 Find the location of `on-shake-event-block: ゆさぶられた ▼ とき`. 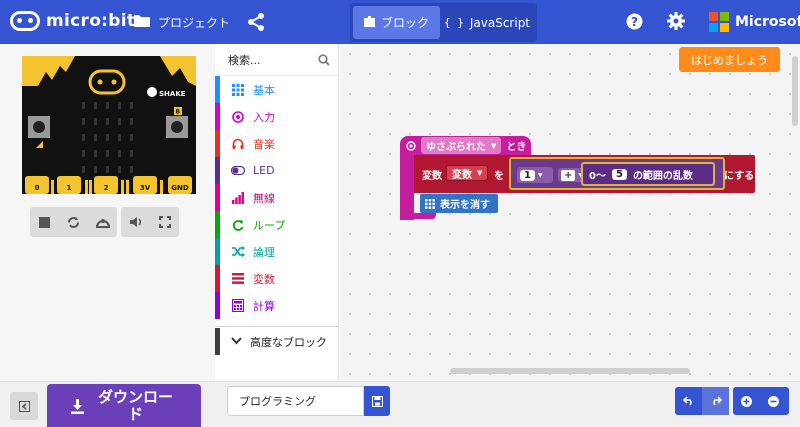

on-shake-event-block: ゆさぶられた ▼ とき is located at coordinates (465, 145).